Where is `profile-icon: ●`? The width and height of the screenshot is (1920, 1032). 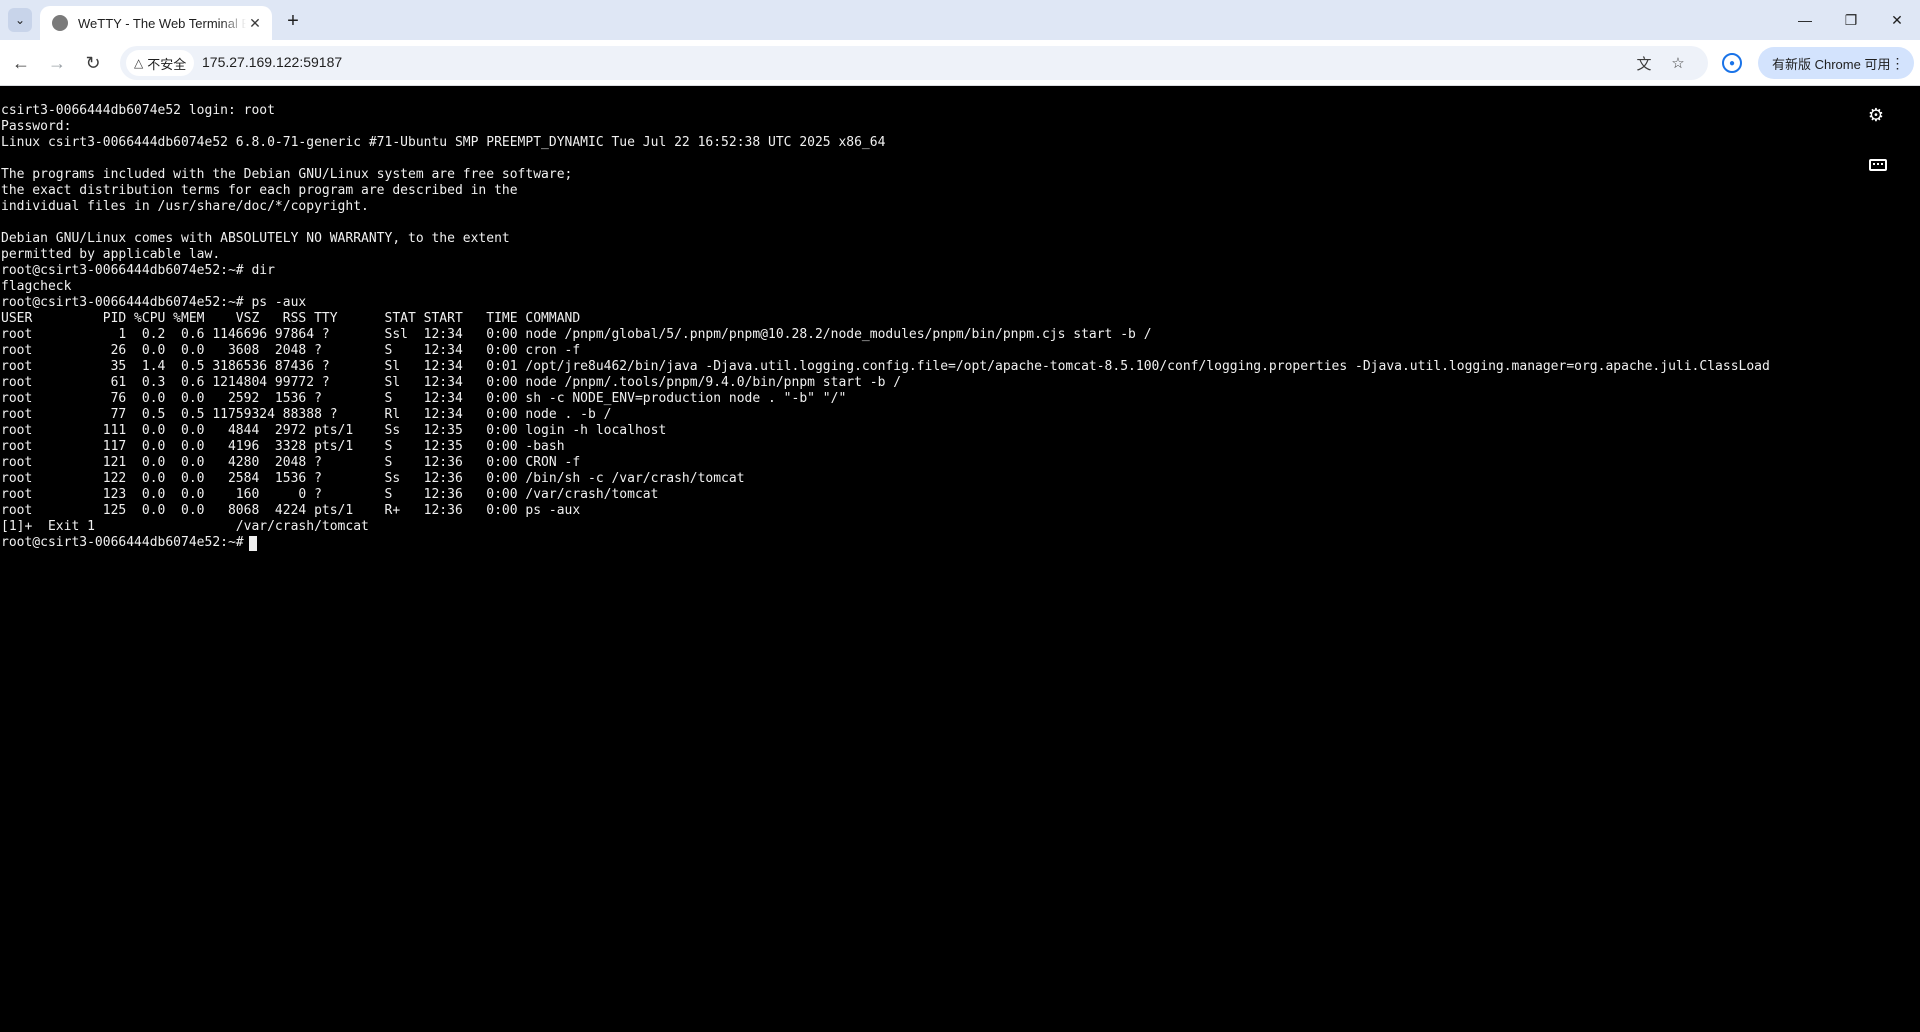
profile-icon: ● is located at coordinates (1732, 63).